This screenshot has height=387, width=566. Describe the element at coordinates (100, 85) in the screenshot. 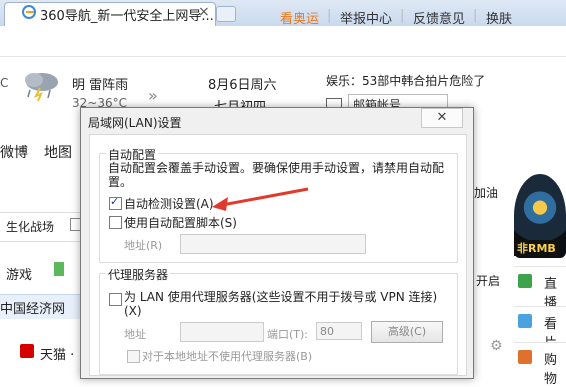

I see `weather-condition: 明 雷阵雨` at that location.